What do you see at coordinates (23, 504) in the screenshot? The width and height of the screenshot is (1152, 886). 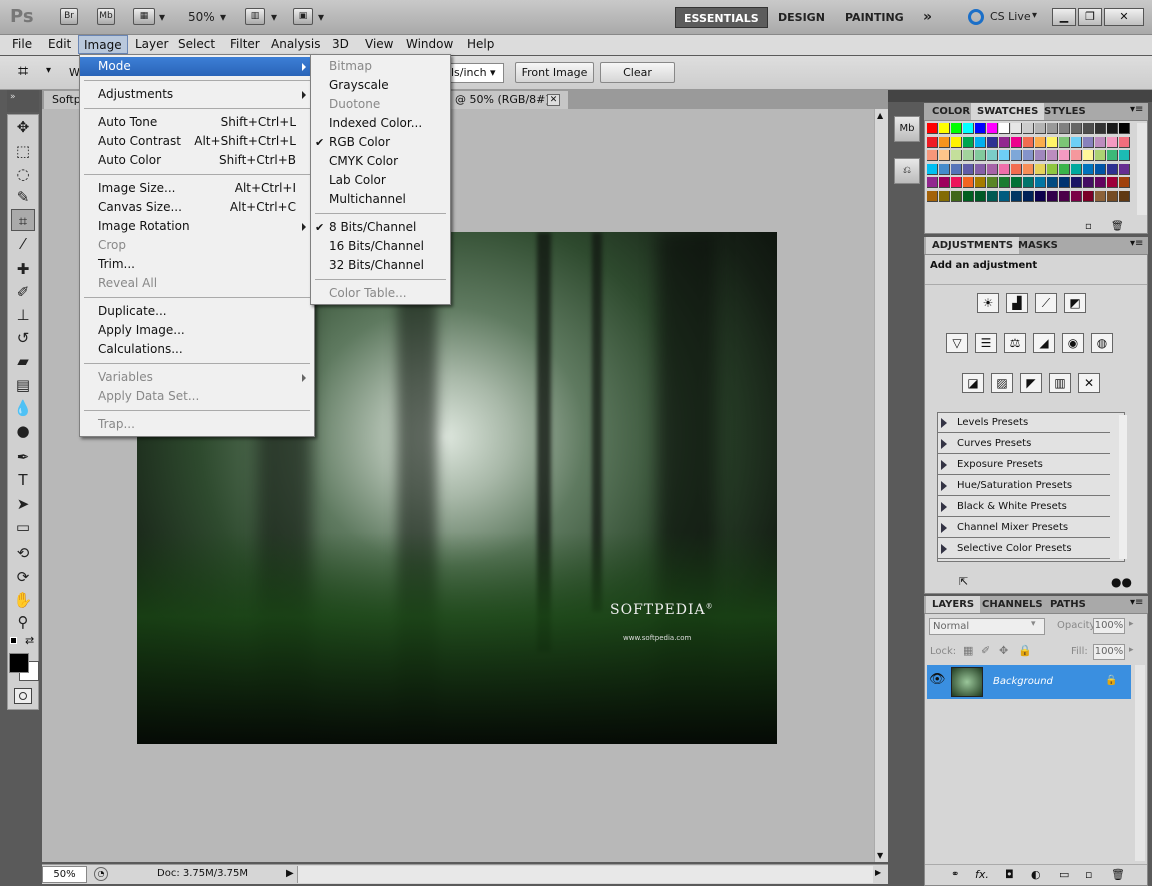 I see `path-selection-tool-icon: ➤` at bounding box center [23, 504].